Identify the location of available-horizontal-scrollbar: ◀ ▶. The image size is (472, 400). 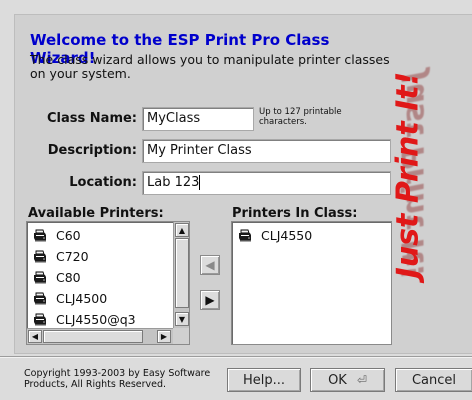
(100, 336).